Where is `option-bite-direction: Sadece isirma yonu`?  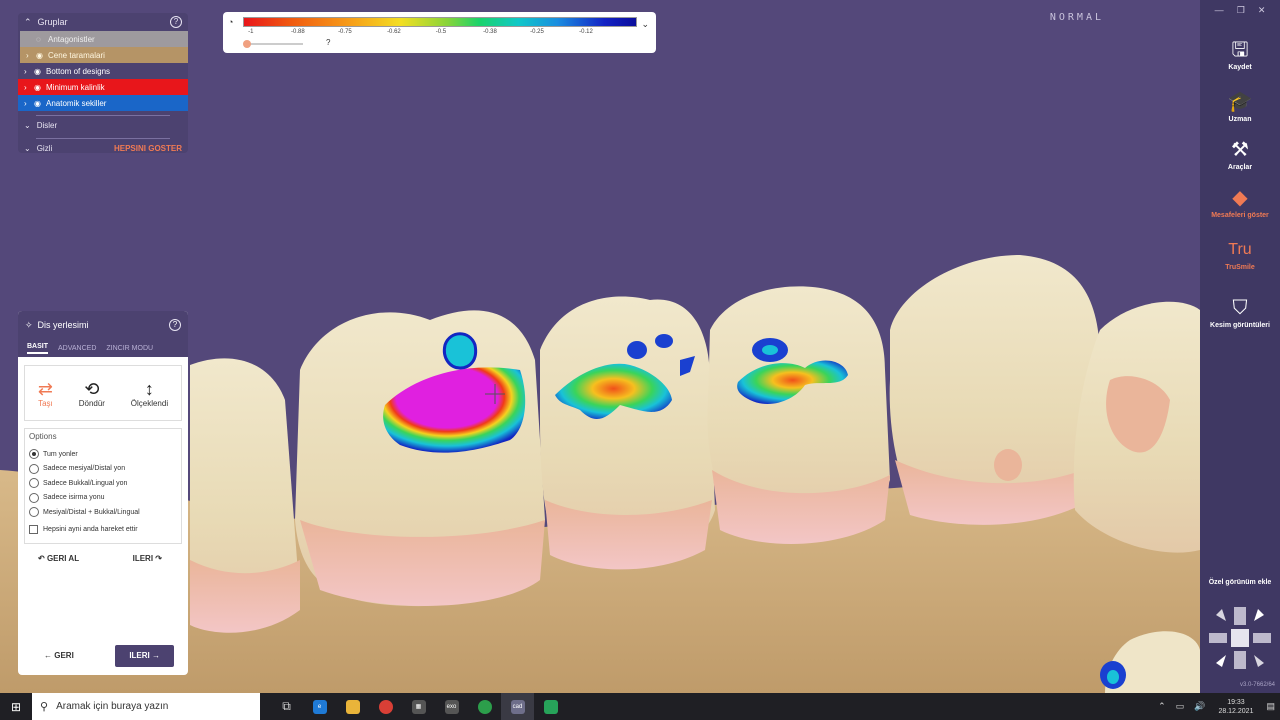 option-bite-direction: Sadece isirma yonu is located at coordinates (103, 498).